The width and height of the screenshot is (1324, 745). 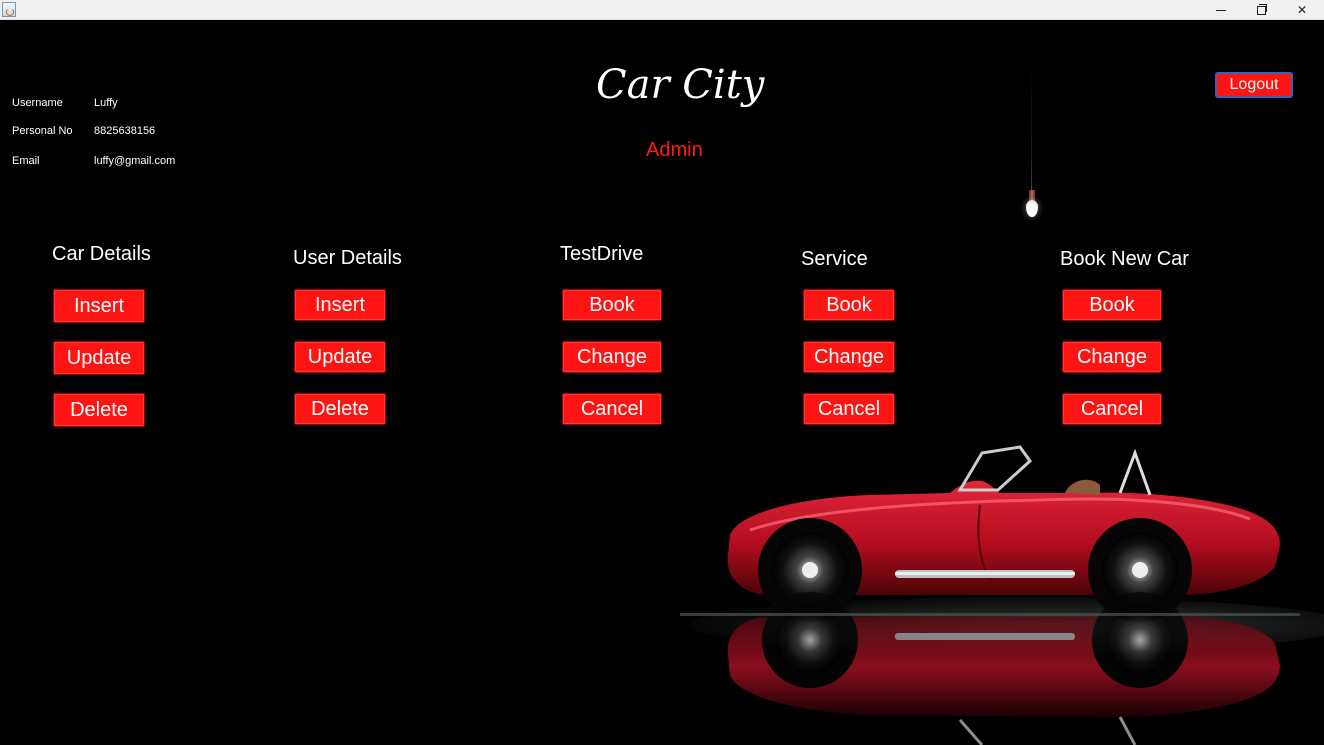 I want to click on minimize-icon, so click(x=1221, y=10).